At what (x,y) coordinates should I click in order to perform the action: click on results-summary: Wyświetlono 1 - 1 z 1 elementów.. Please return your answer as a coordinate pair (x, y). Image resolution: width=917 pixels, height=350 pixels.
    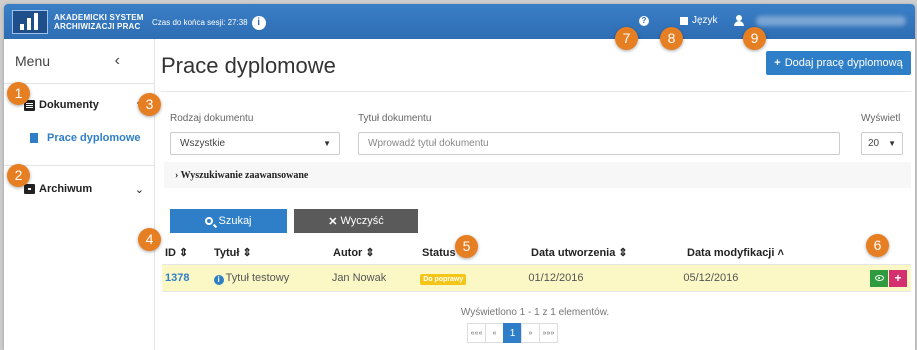
    Looking at the image, I should click on (535, 312).